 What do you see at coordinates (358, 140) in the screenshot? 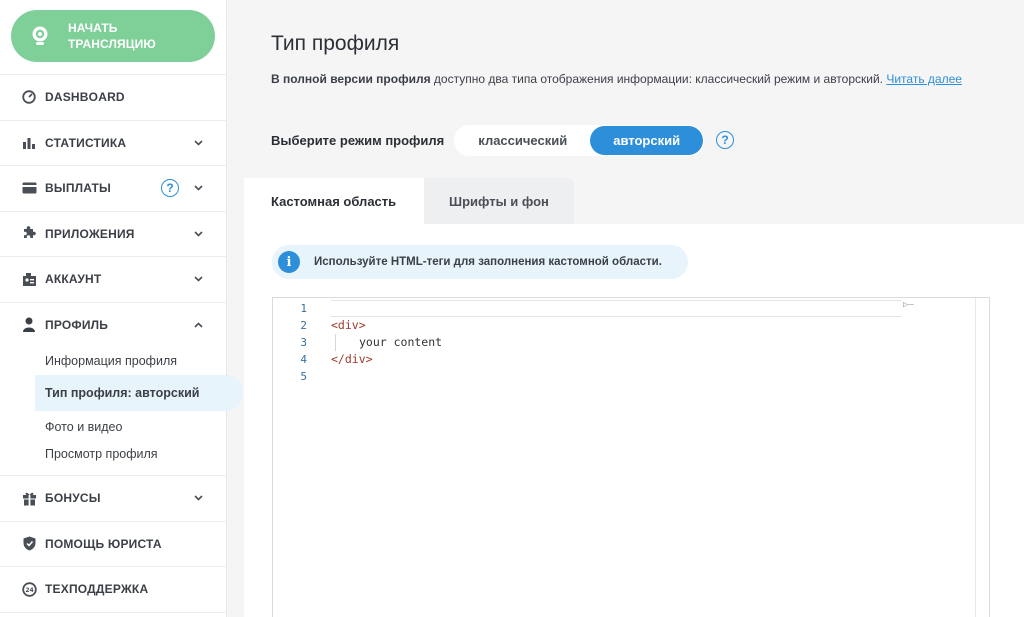
I see `profile-mode-label: Выберите режим профиля` at bounding box center [358, 140].